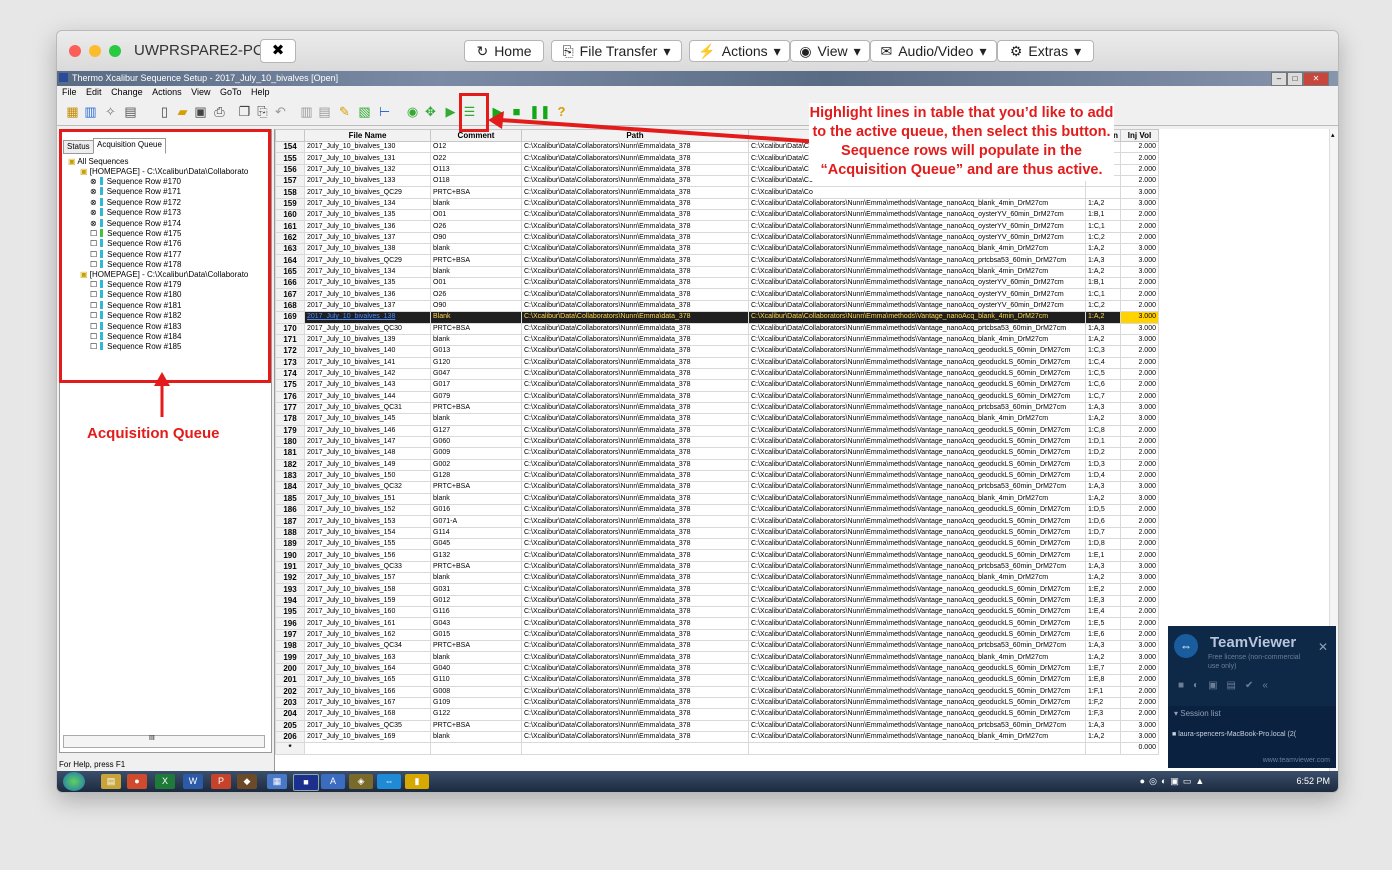  What do you see at coordinates (162, 379) in the screenshot?
I see `arrow-head-queue` at bounding box center [162, 379].